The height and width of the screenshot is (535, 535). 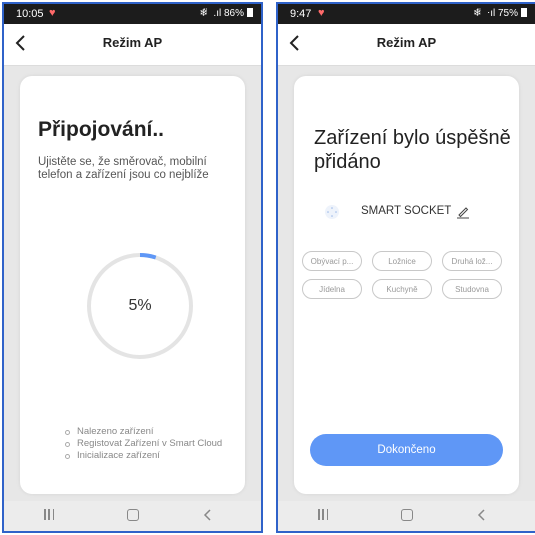 I want to click on step-item: Inicializace zařízení, so click(x=143, y=456).